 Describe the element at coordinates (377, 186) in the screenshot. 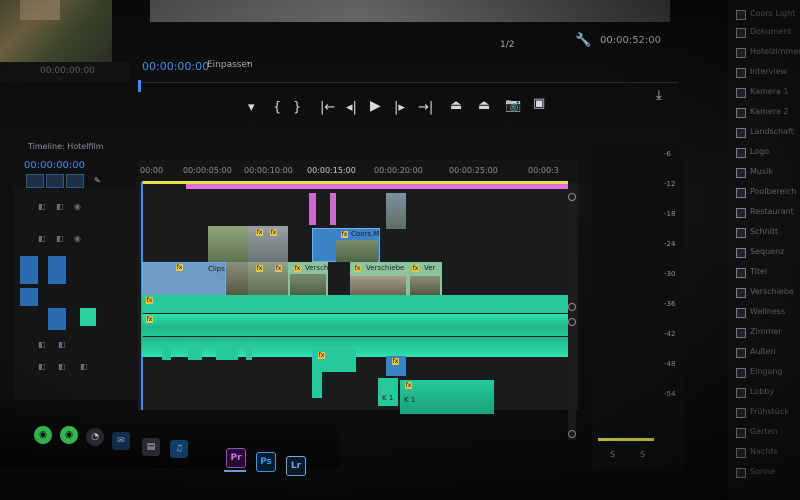

I see `work-area-bar-pink` at that location.